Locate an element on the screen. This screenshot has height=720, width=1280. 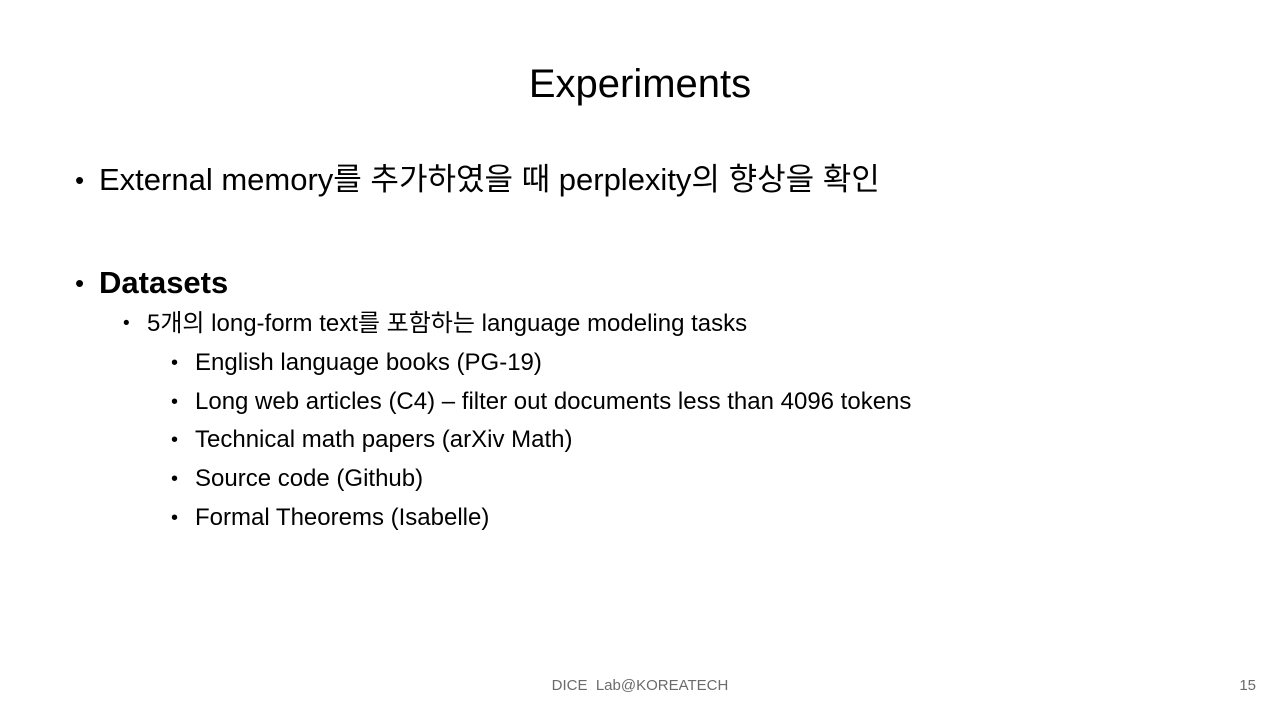
dataset-item-text: English language books (PG-19) is located at coordinates (368, 362).